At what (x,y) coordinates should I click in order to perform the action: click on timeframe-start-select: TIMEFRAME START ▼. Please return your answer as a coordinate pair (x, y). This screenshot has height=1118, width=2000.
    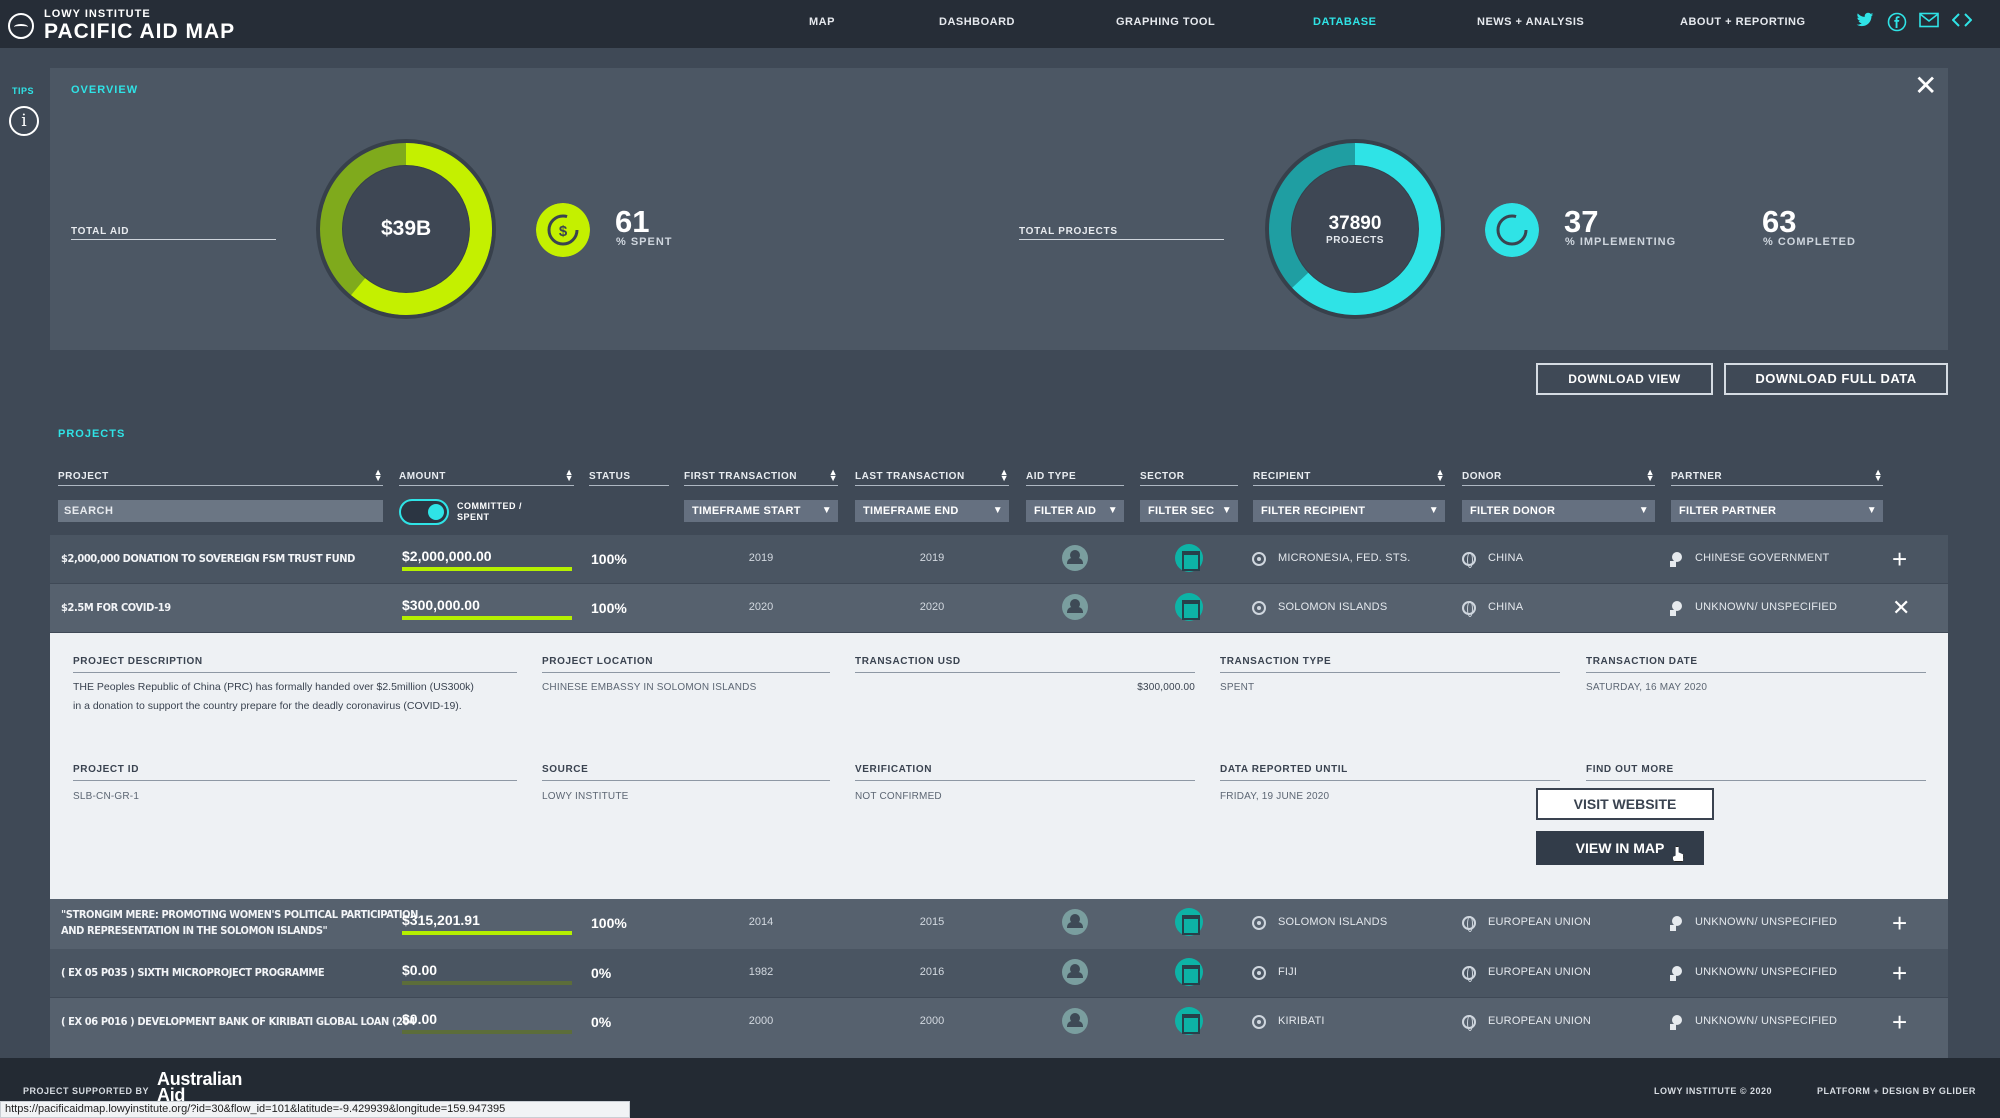
    Looking at the image, I should click on (761, 511).